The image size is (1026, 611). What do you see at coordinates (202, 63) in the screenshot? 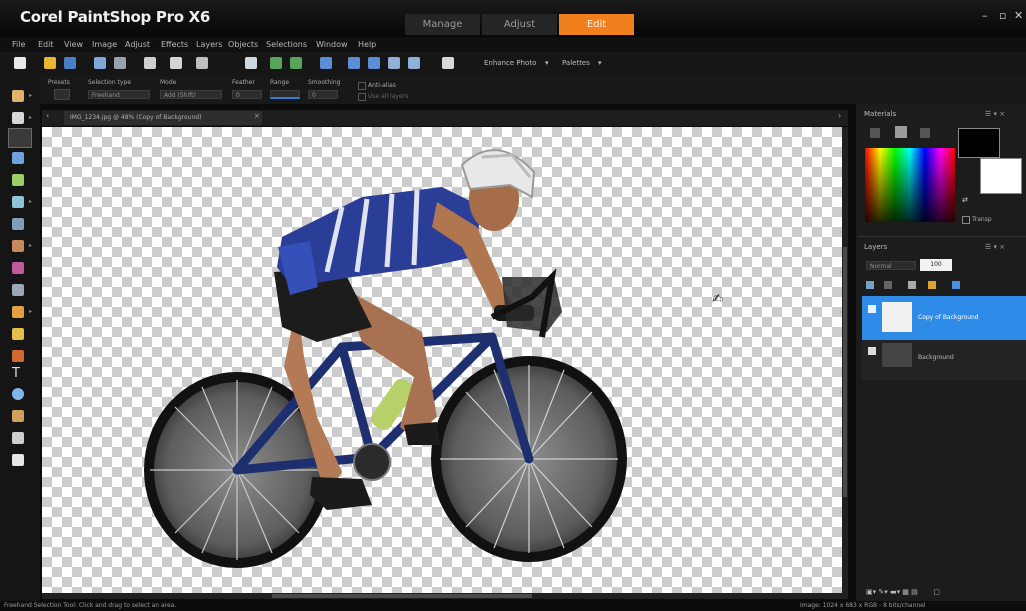
I see `undo-icon` at bounding box center [202, 63].